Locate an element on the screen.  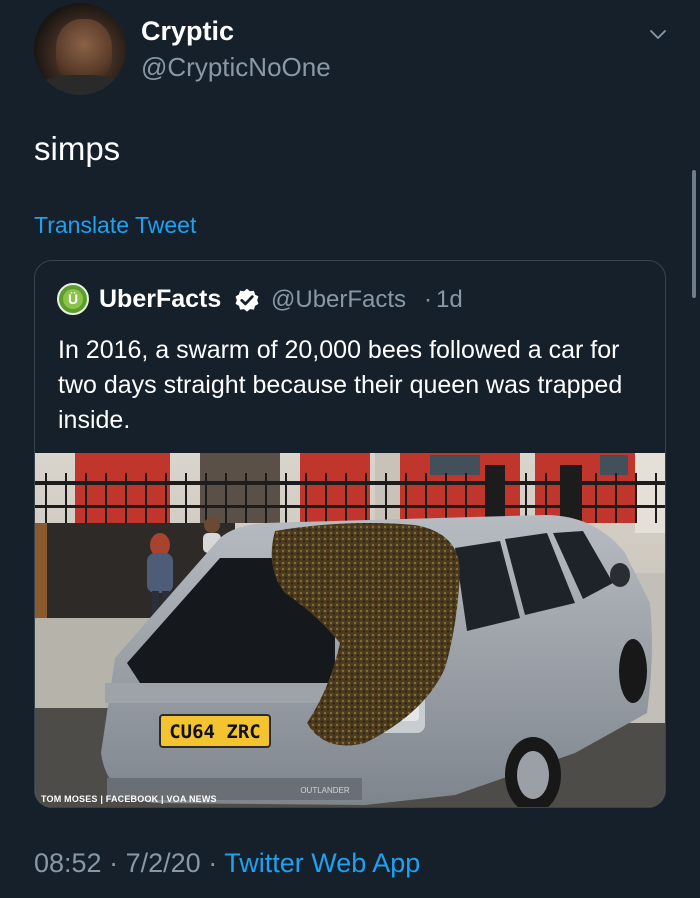
verified-badge-icon is located at coordinates (247, 300).